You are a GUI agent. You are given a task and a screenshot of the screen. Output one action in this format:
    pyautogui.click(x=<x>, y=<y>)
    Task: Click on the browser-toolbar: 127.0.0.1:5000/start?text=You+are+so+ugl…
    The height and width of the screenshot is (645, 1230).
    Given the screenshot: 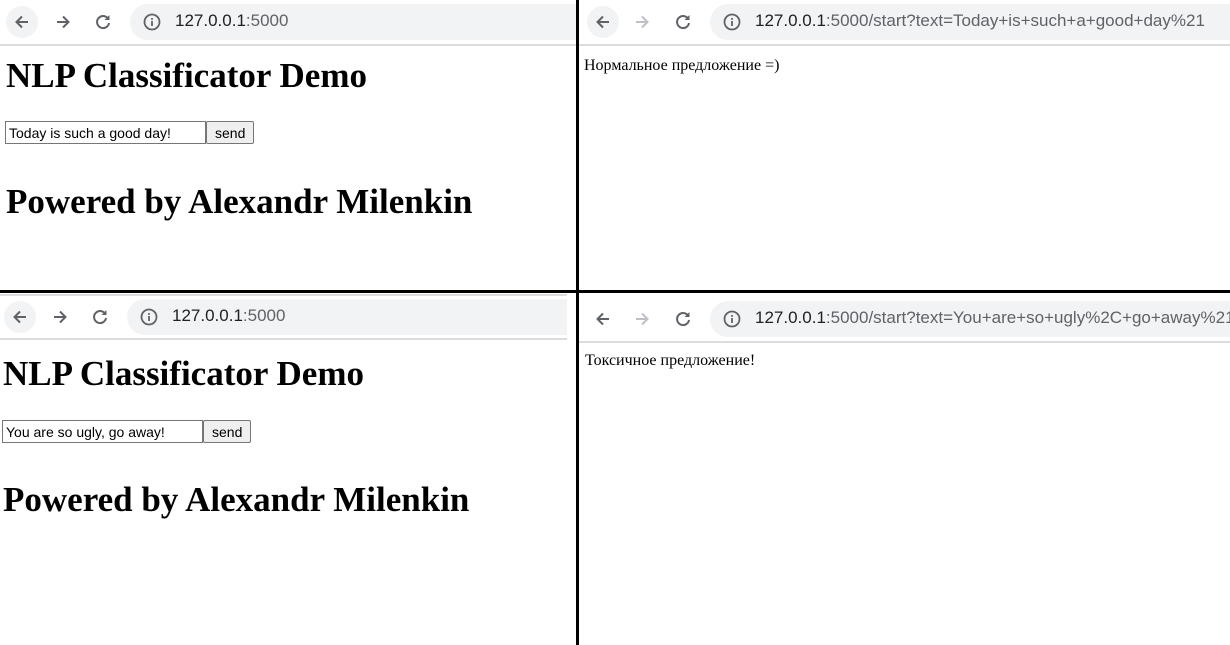 What is the action you would take?
    pyautogui.click(x=904, y=318)
    